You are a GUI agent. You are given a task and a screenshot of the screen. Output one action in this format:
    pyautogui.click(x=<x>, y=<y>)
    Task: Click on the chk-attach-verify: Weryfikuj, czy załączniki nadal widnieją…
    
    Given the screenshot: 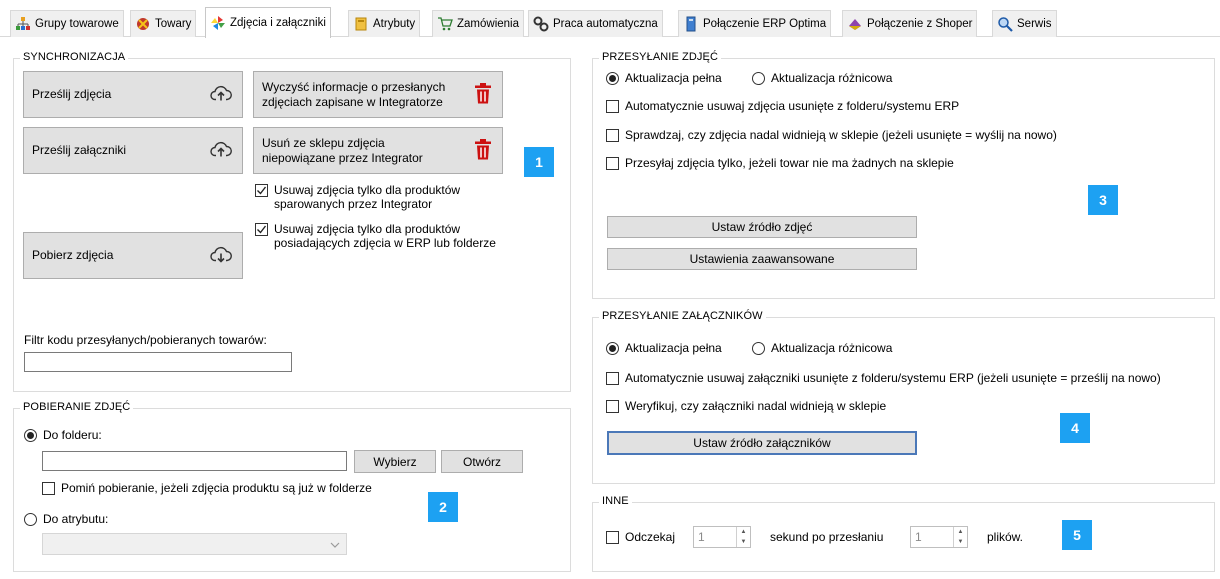 What is the action you would take?
    pyautogui.click(x=746, y=406)
    